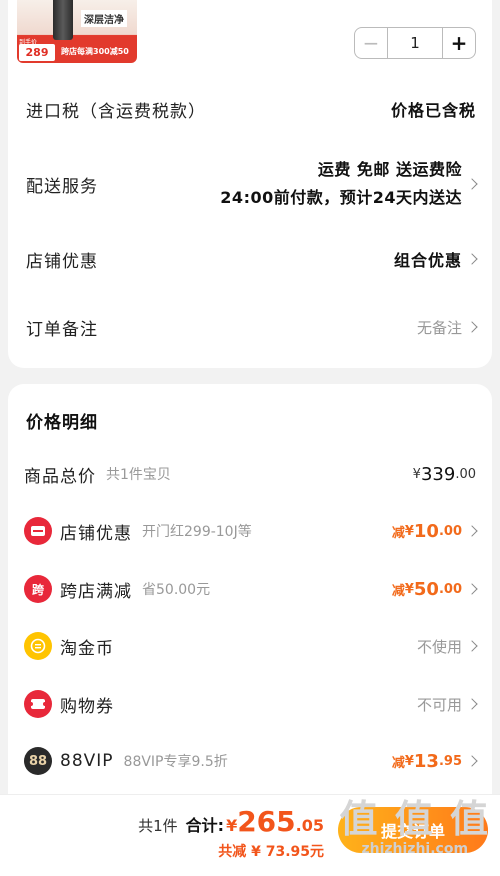 This screenshot has height=876, width=500. I want to click on shipping-label: 配送服务, so click(62, 186).